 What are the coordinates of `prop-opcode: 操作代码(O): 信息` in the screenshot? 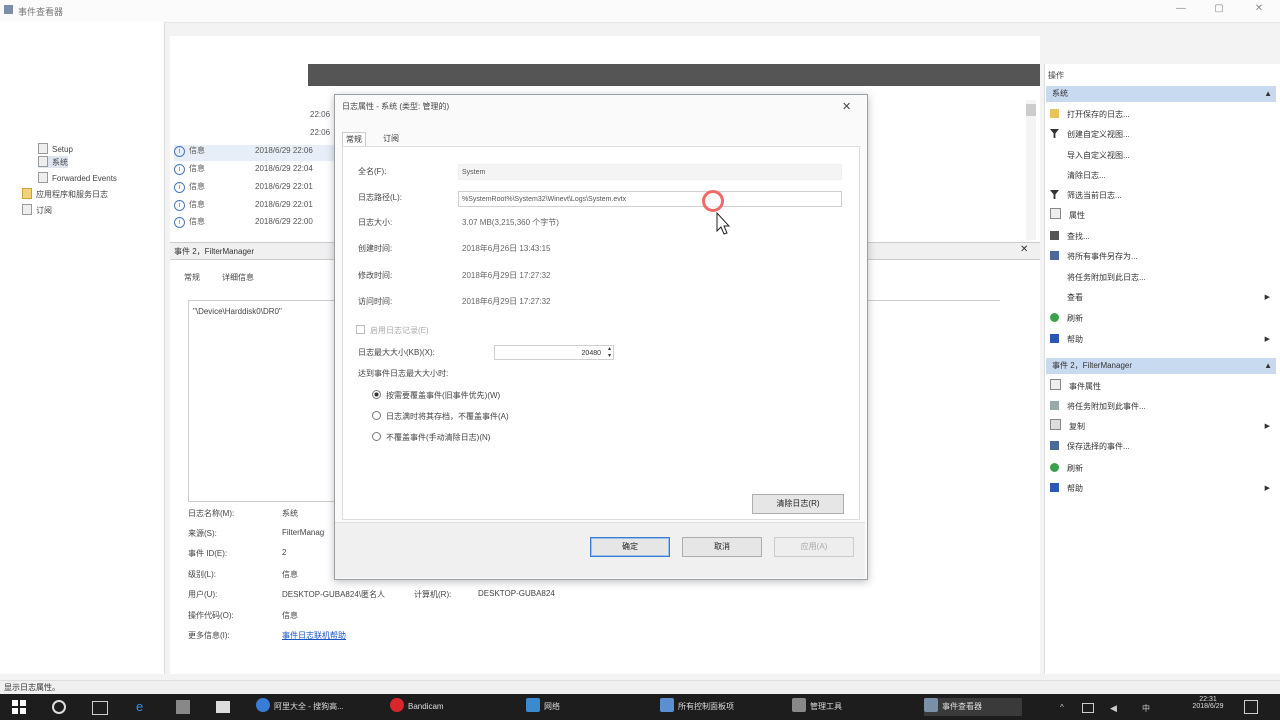 It's located at (243, 615).